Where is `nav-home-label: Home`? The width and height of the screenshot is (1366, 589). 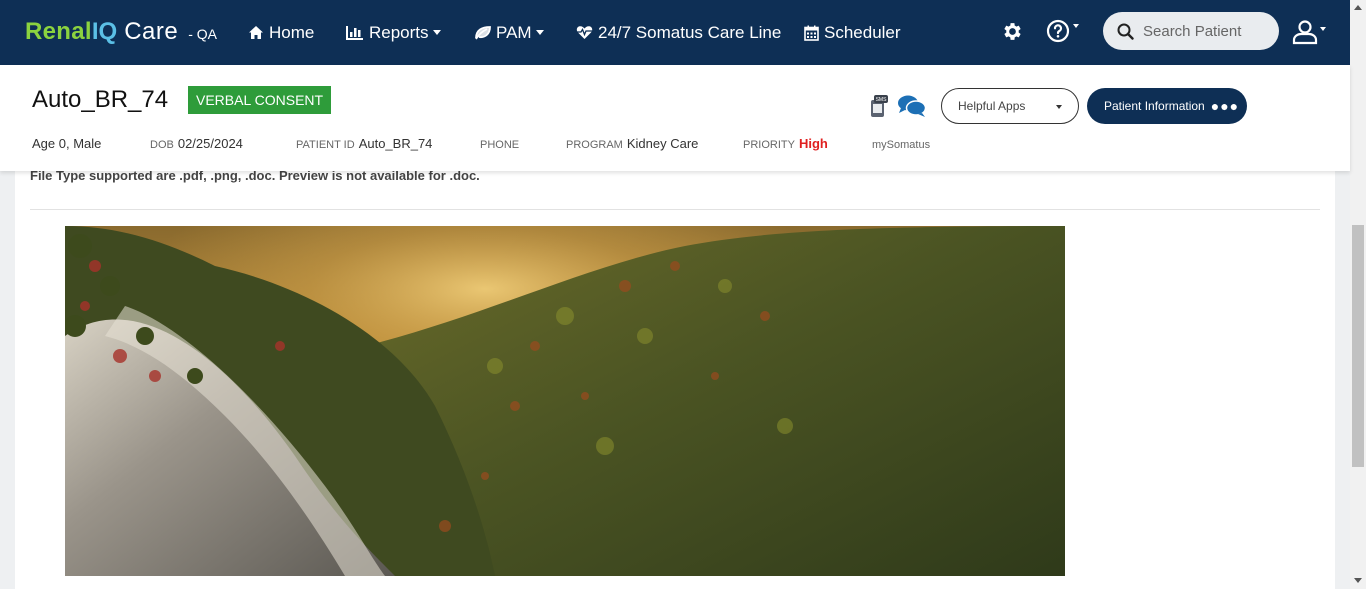 nav-home-label: Home is located at coordinates (292, 32).